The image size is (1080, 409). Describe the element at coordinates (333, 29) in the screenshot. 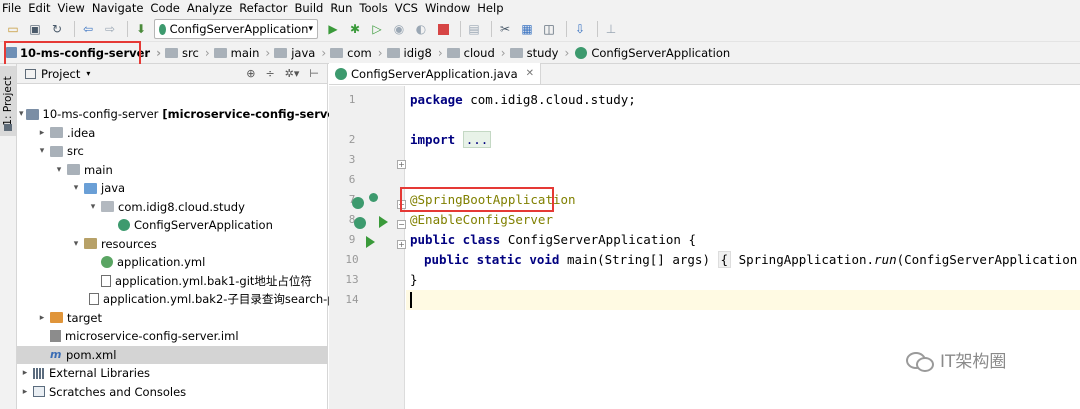

I see `run-icon: ▶` at that location.